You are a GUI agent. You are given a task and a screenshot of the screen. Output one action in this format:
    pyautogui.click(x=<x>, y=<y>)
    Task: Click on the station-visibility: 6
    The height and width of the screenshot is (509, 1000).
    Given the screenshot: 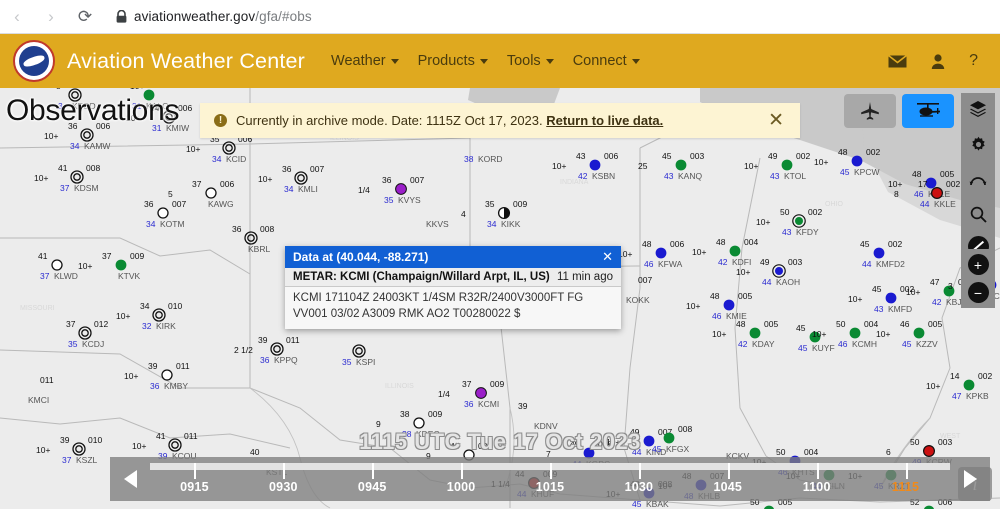 What is the action you would take?
    pyautogui.click(x=888, y=452)
    